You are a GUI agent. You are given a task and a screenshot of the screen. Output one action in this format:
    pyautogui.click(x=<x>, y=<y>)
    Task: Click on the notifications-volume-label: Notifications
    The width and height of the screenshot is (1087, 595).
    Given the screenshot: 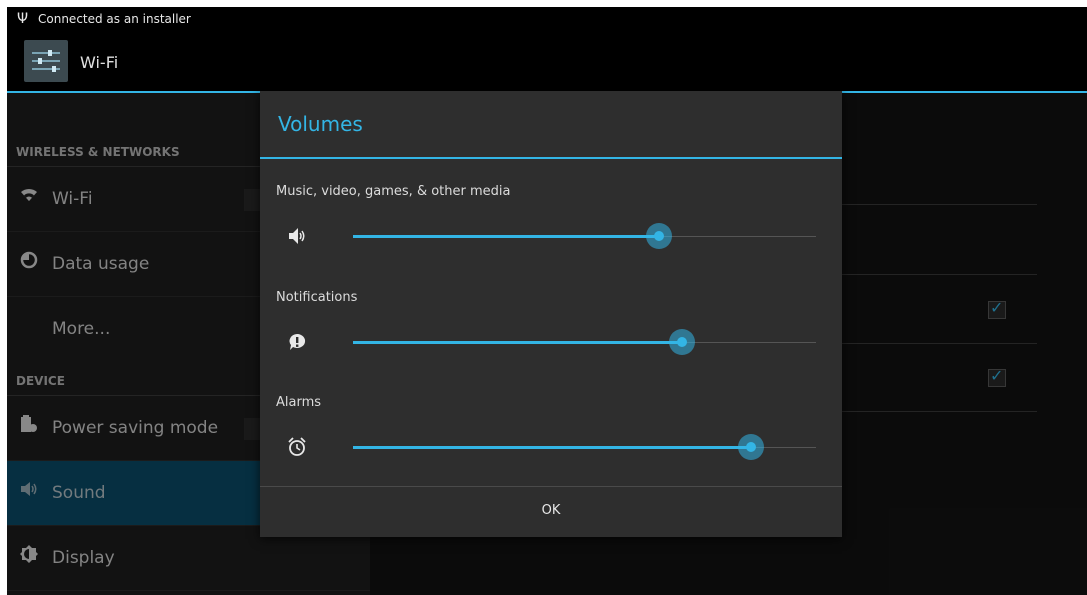 What is the action you would take?
    pyautogui.click(x=317, y=297)
    